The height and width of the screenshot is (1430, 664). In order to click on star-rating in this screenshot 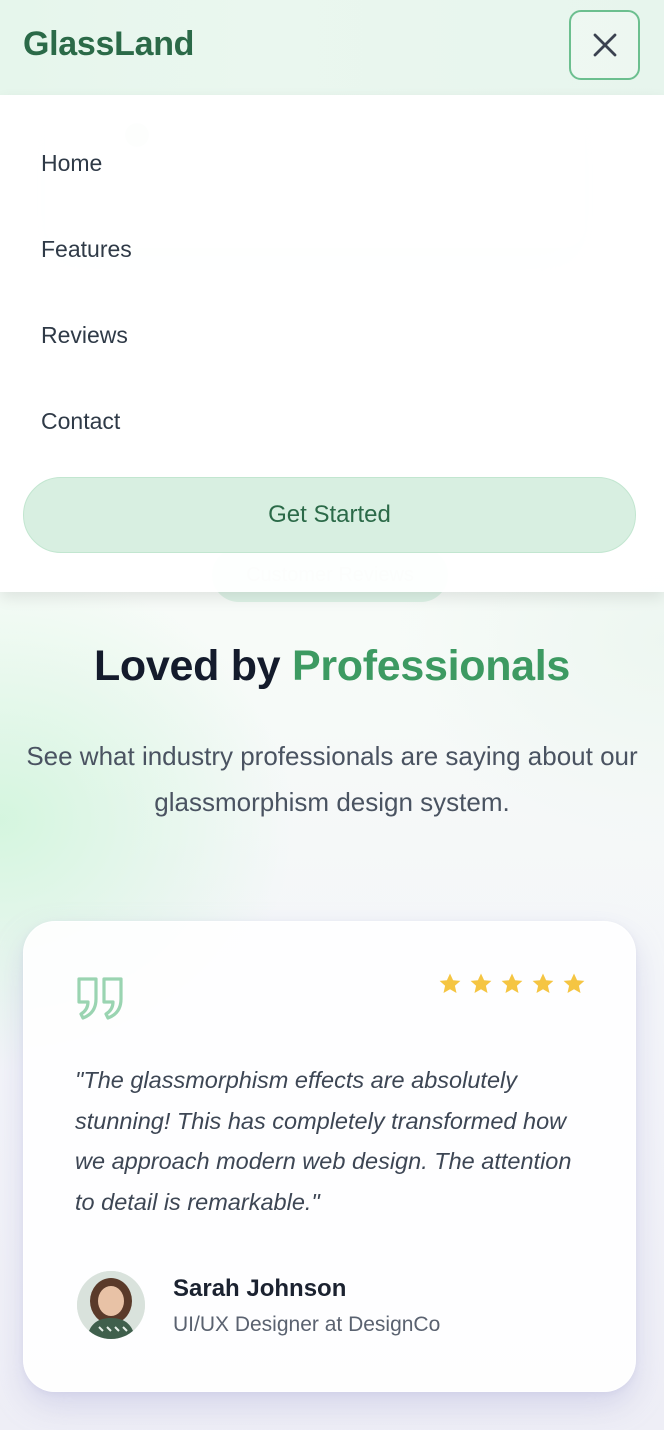, I will do `click(512, 984)`.